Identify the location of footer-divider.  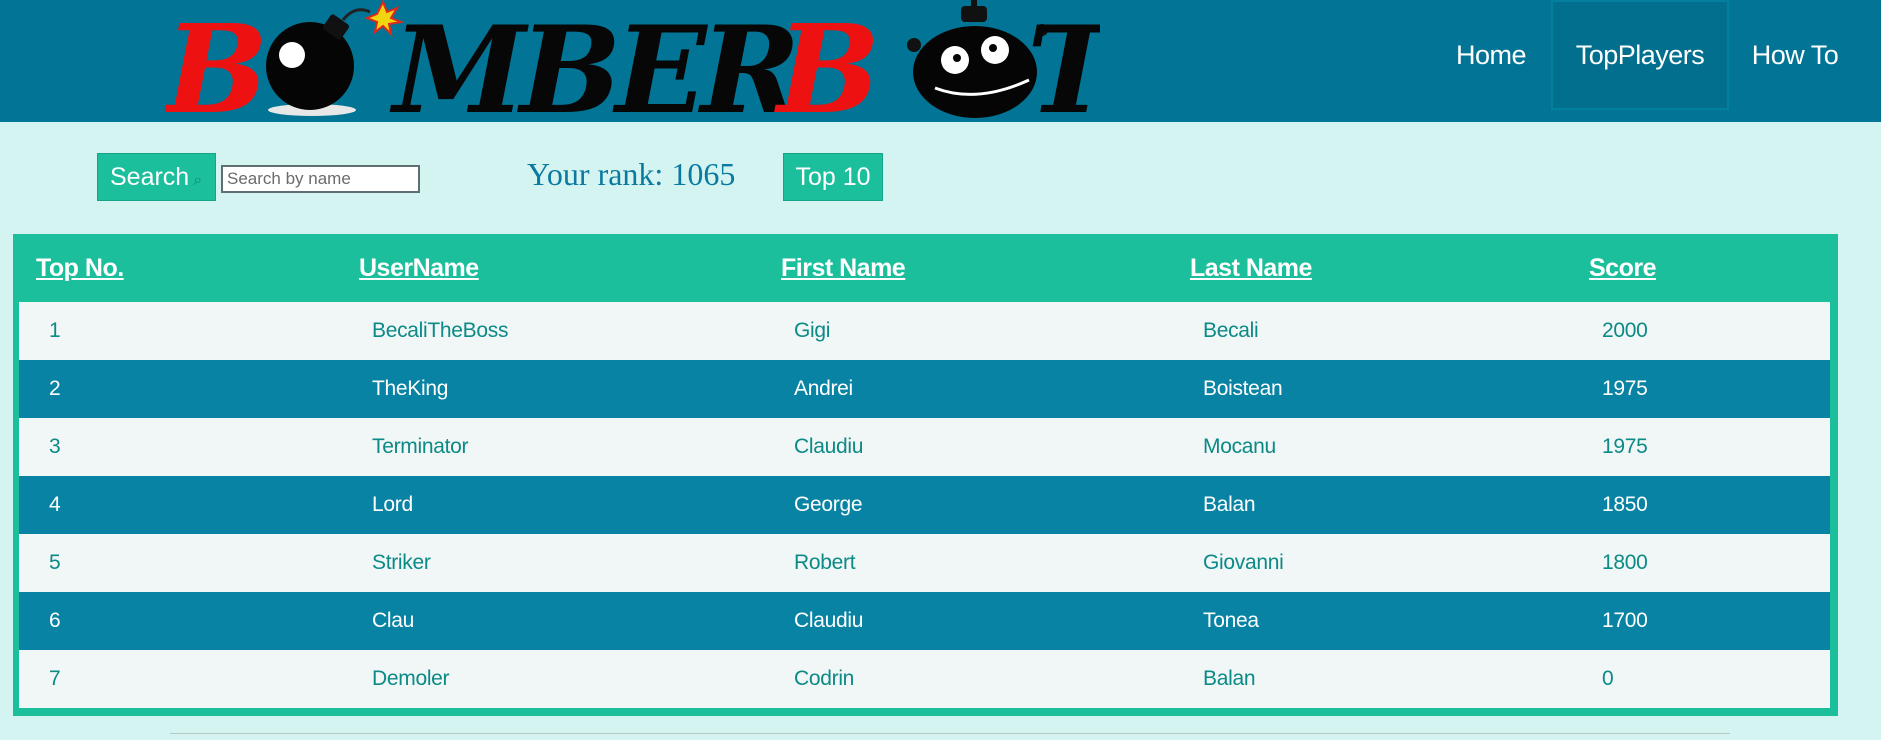
(950, 733).